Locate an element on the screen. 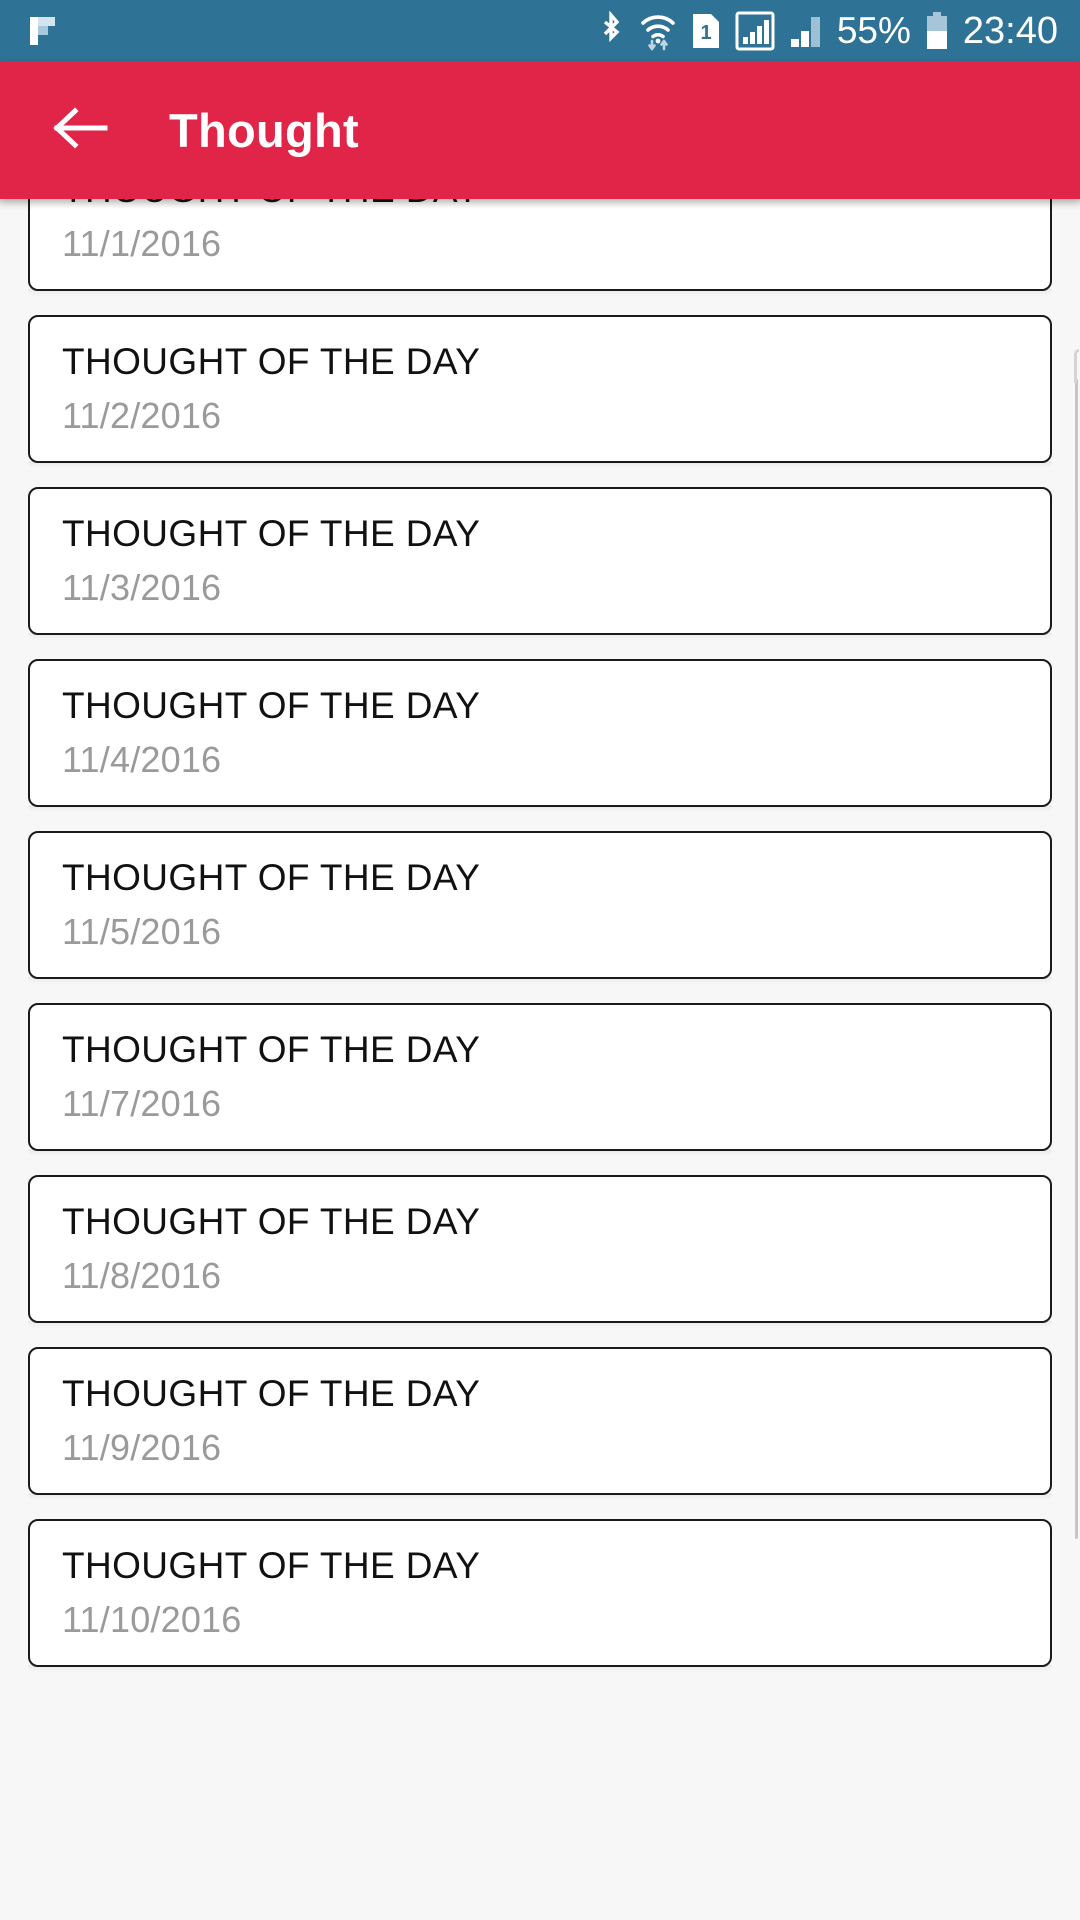  signal-bars-icon is located at coordinates (806, 31).